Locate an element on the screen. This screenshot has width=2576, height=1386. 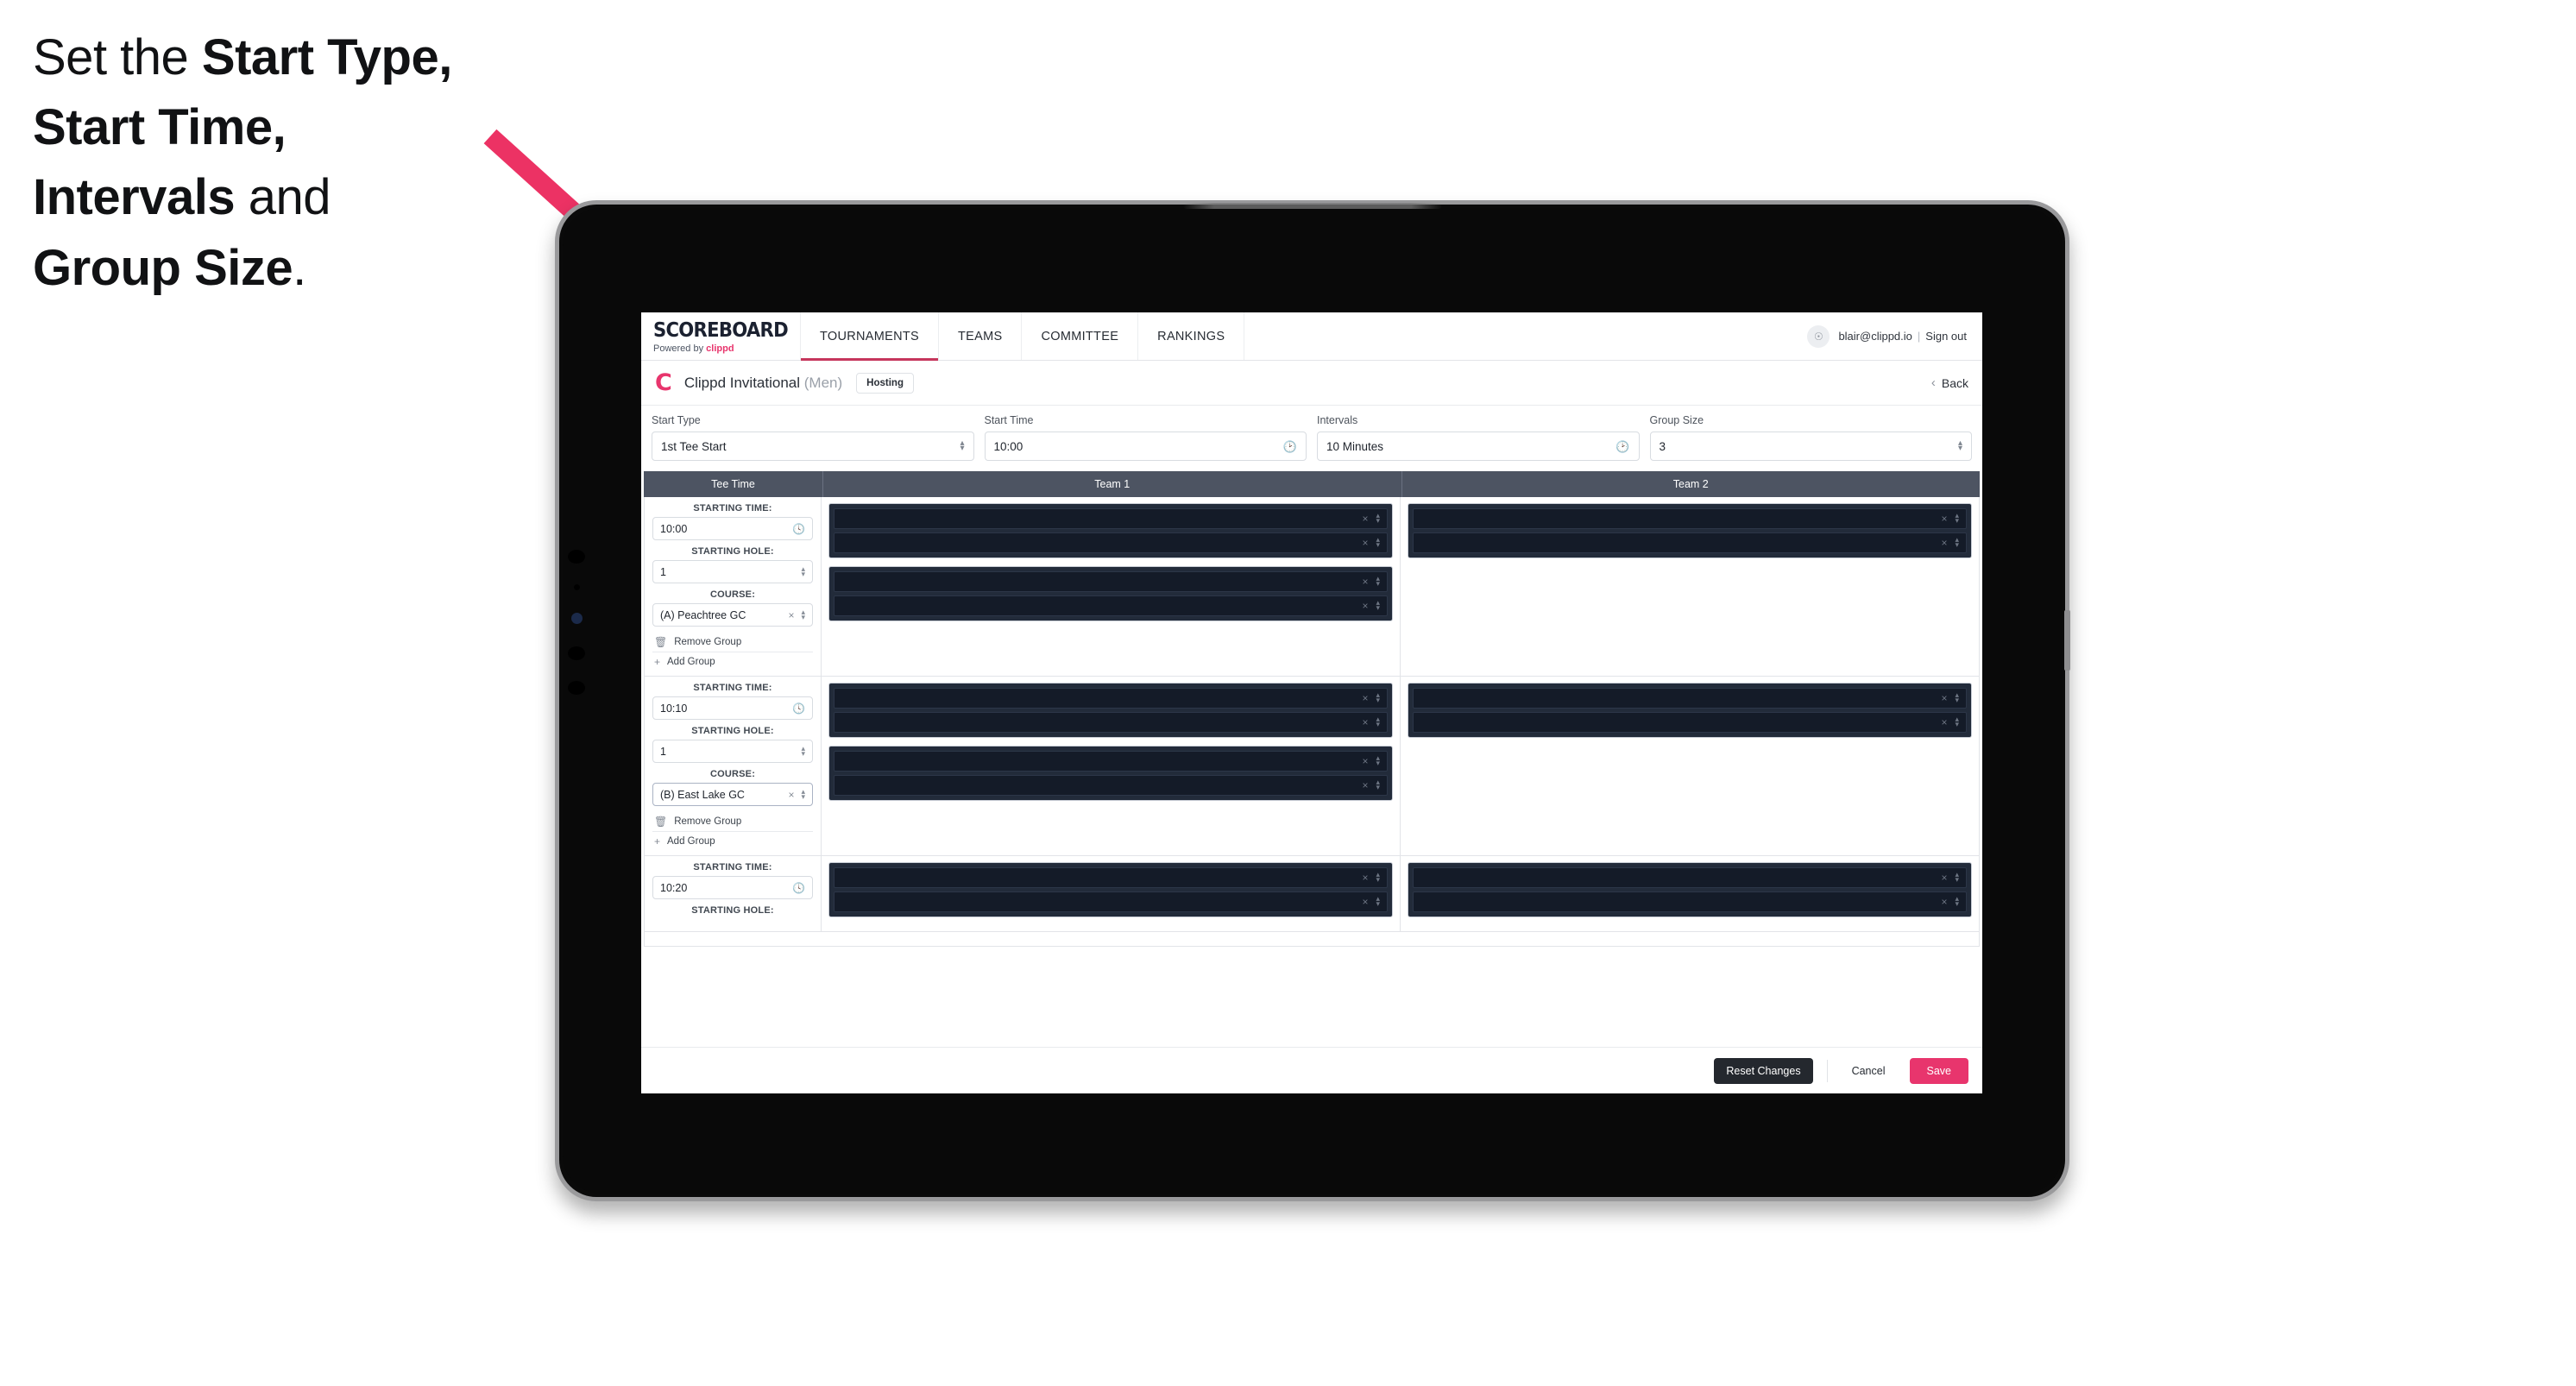
nav-tab-teams: TEAMS is located at coordinates (981, 336).